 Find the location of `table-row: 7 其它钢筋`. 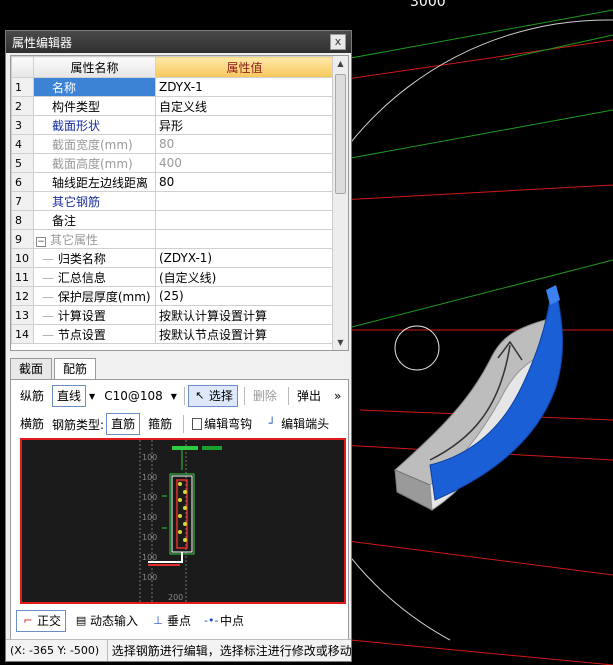

table-row: 7 其它钢筋 is located at coordinates (172, 201).